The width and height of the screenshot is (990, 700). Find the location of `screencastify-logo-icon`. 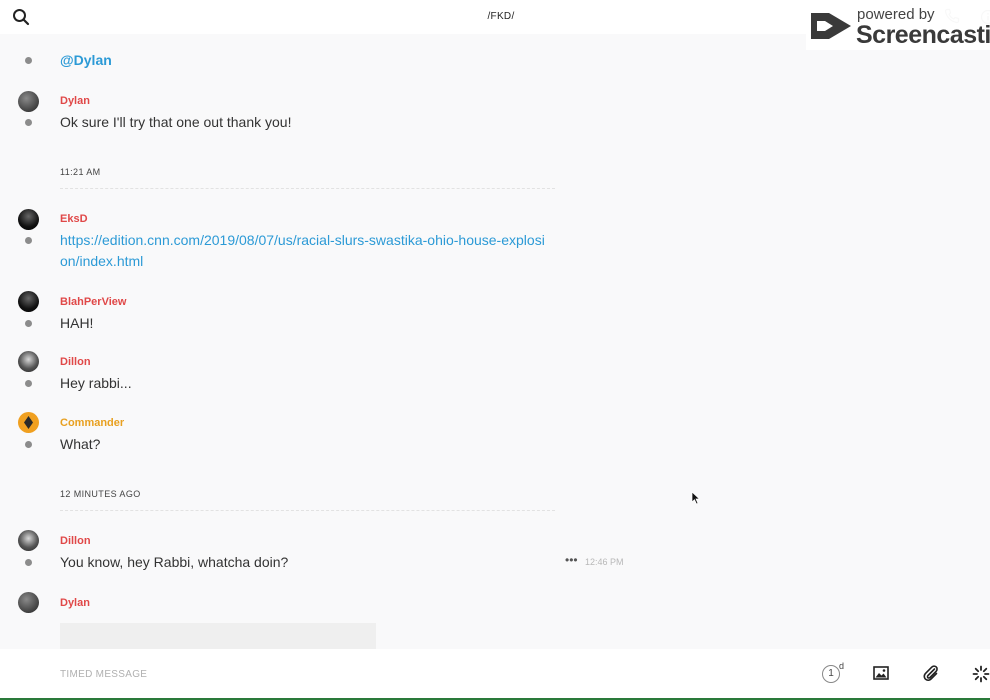

screencastify-logo-icon is located at coordinates (831, 26).